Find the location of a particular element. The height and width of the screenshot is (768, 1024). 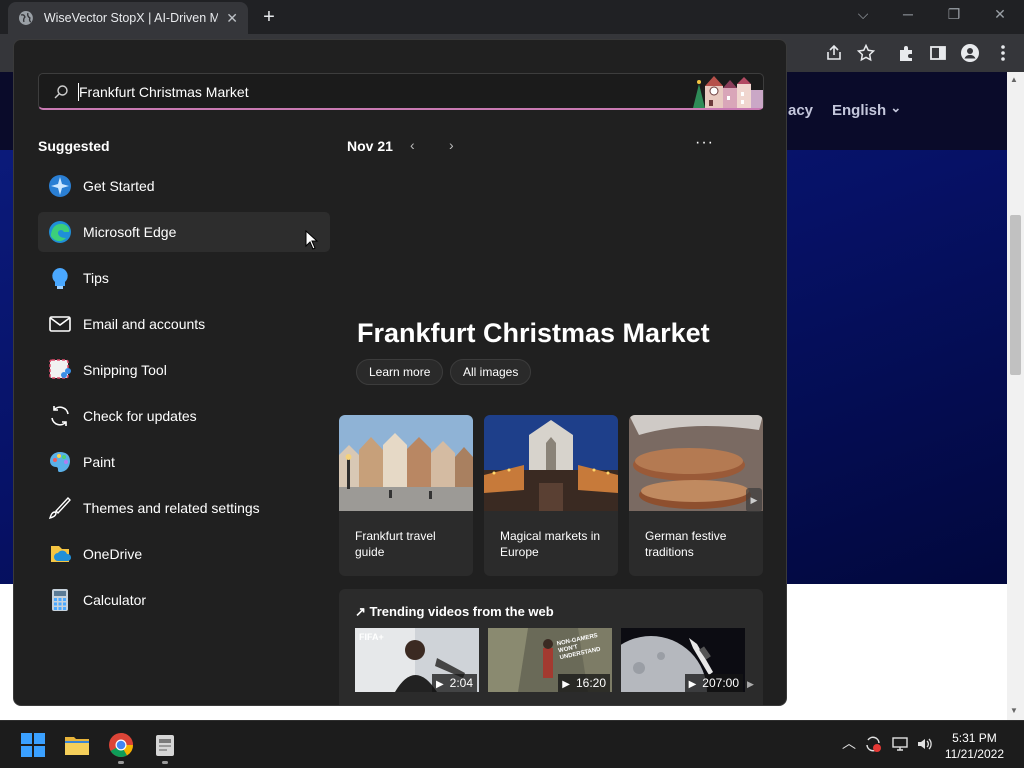

chevron-down-icon: ⌄ is located at coordinates (896, 107).